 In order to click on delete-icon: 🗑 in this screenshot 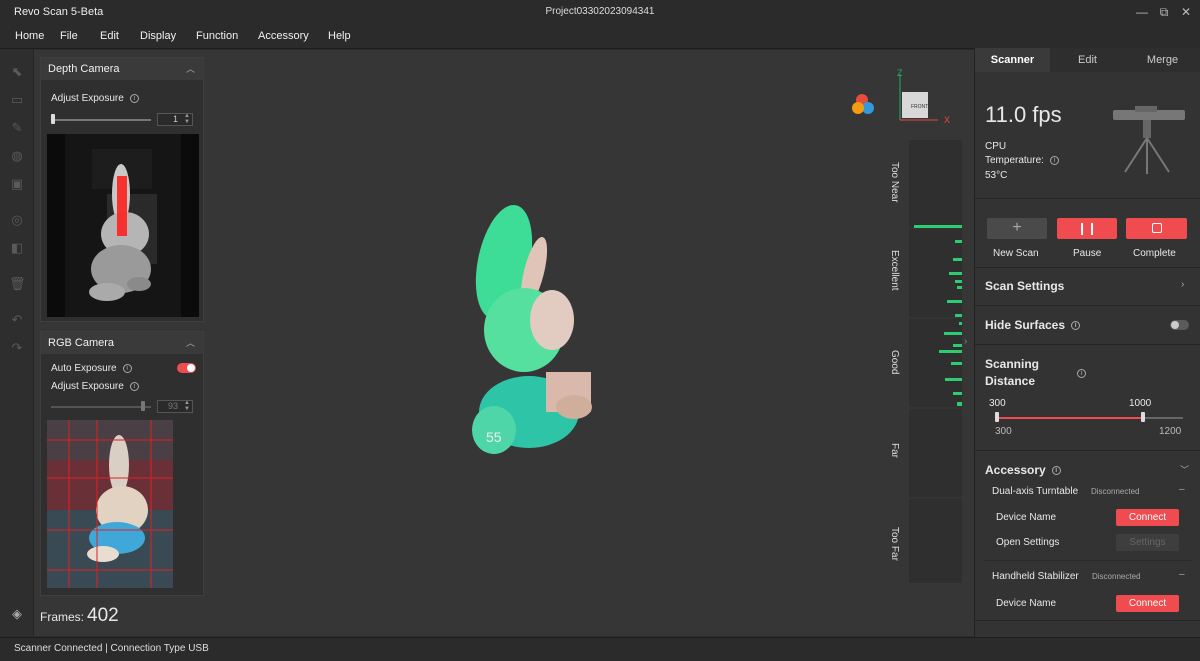, I will do `click(17, 284)`.